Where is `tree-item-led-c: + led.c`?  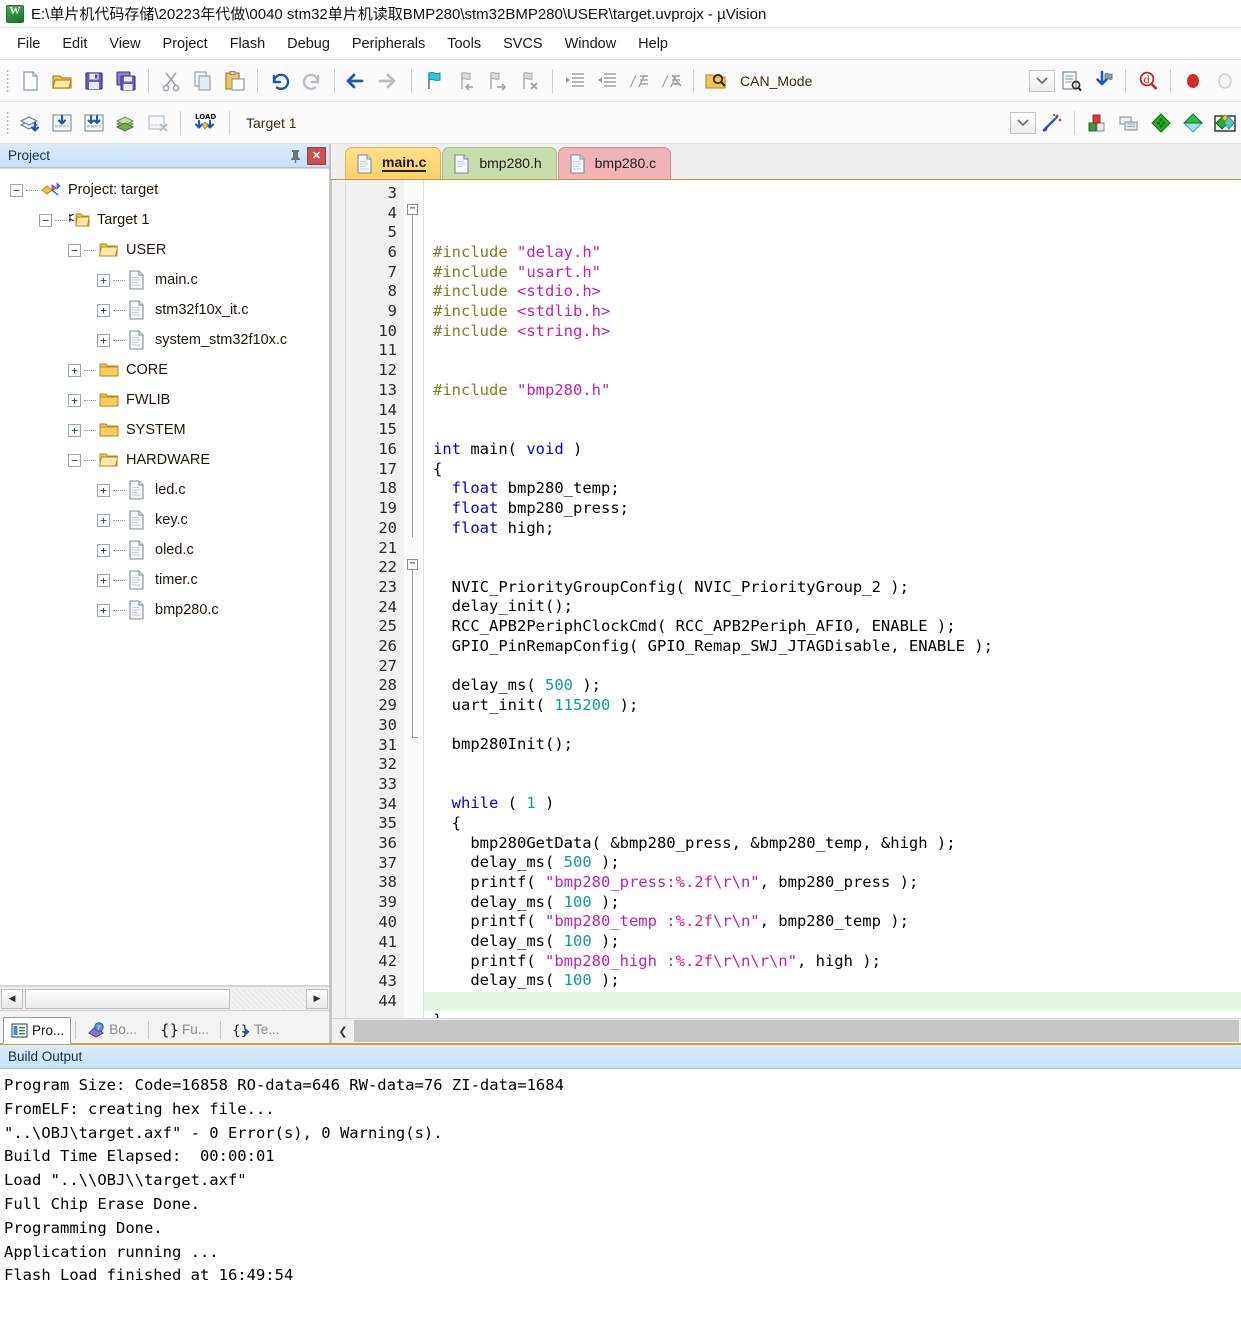
tree-item-led-c: + led.c is located at coordinates (166, 490).